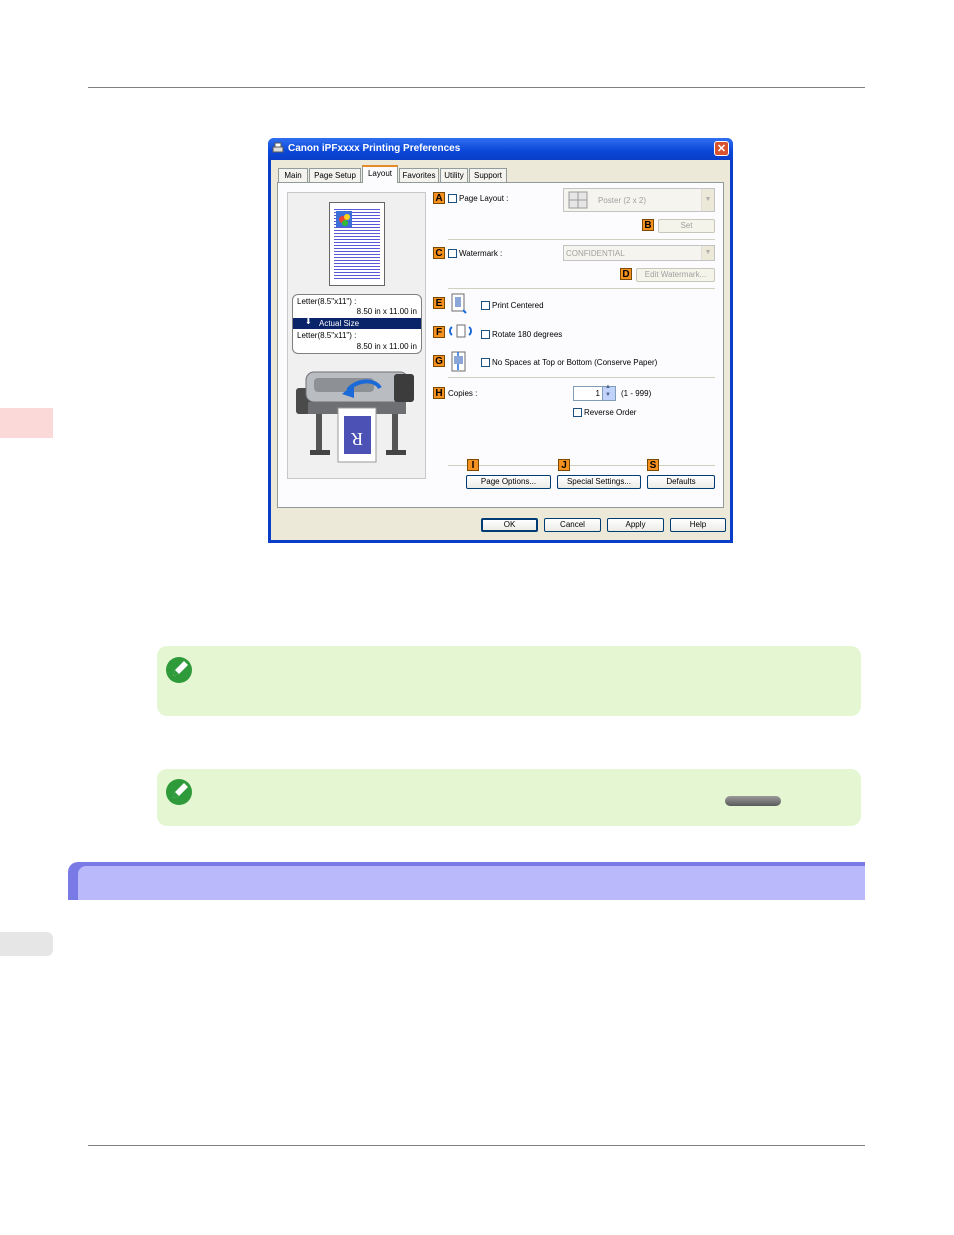 The height and width of the screenshot is (1235, 954). I want to click on page-link-badge, so click(753, 801).